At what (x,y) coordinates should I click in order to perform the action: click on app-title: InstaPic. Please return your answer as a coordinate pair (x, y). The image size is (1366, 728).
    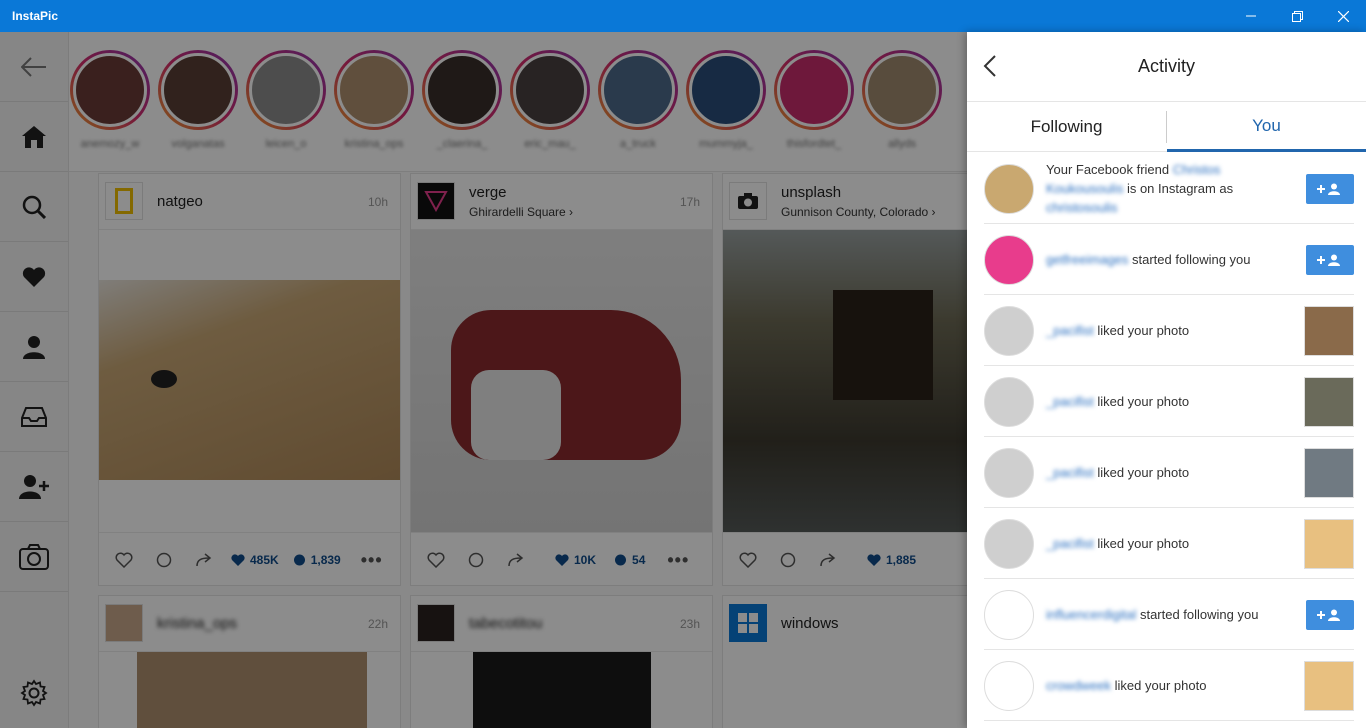
    Looking at the image, I should click on (35, 16).